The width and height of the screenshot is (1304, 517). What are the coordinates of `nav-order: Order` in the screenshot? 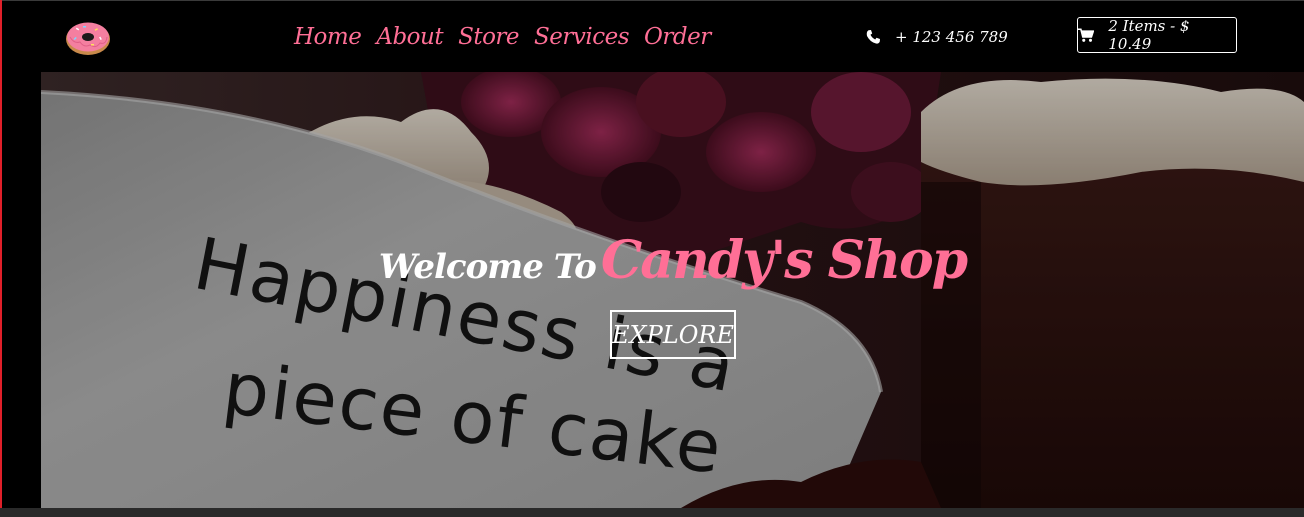 It's located at (677, 37).